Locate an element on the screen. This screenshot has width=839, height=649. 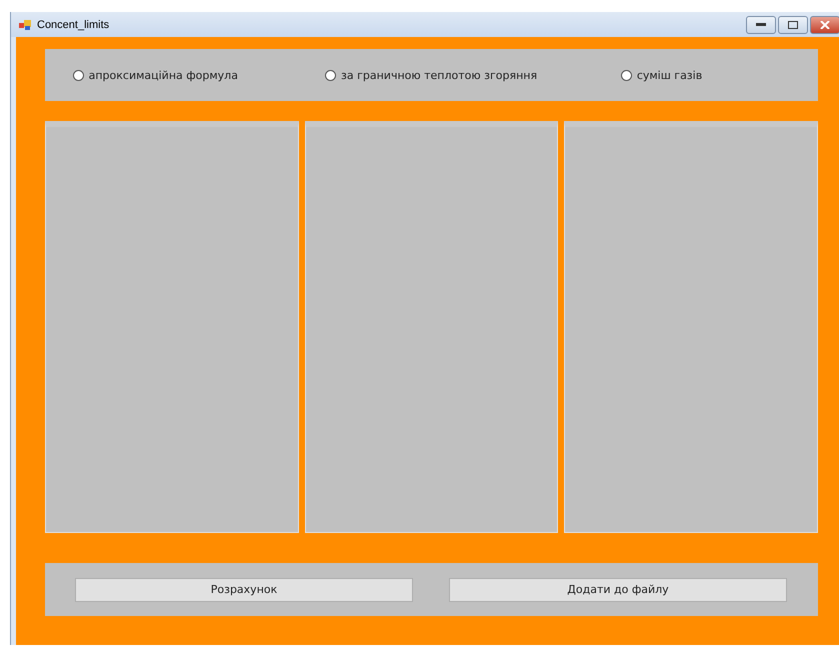
radio-option: за граничною теплотою згоряння is located at coordinates (473, 75).